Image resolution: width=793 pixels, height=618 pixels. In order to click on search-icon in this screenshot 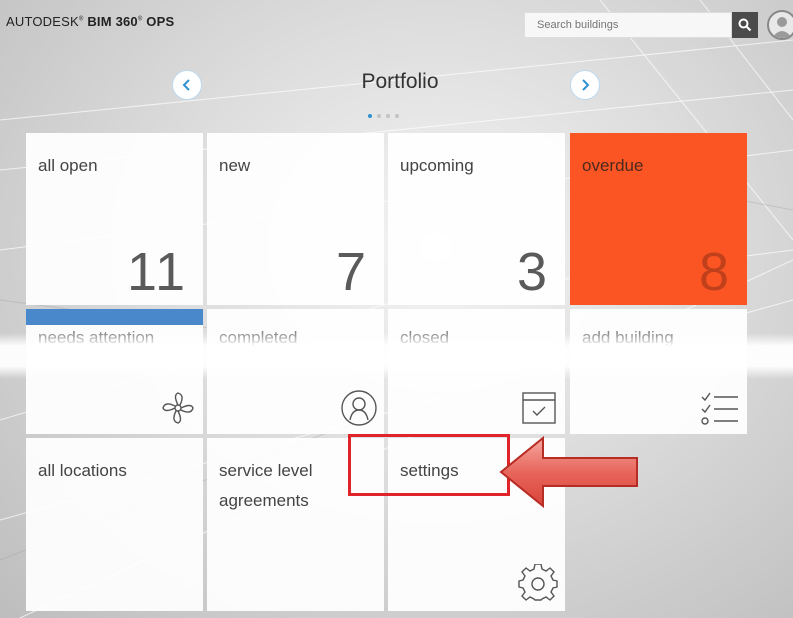, I will do `click(745, 25)`.